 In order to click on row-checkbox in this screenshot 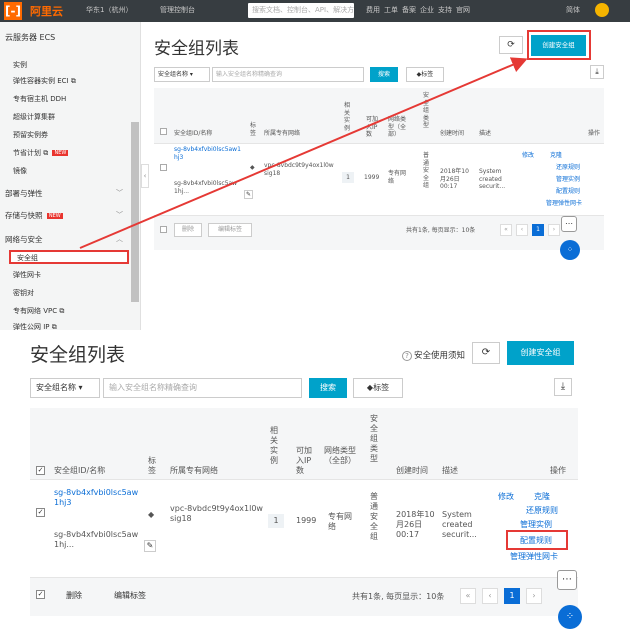, I will do `click(163, 167)`.